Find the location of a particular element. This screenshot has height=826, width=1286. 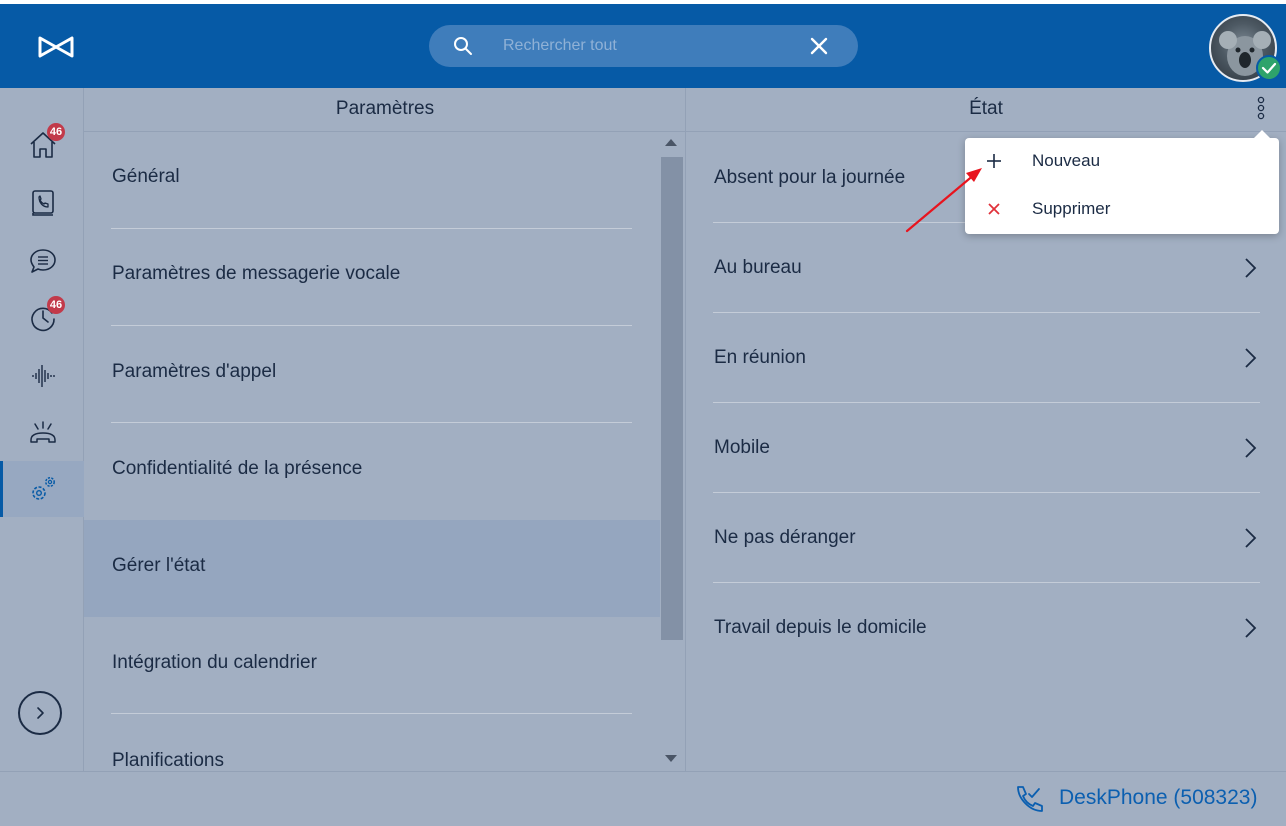

settings-item-schedules: Planifications is located at coordinates (372, 742).